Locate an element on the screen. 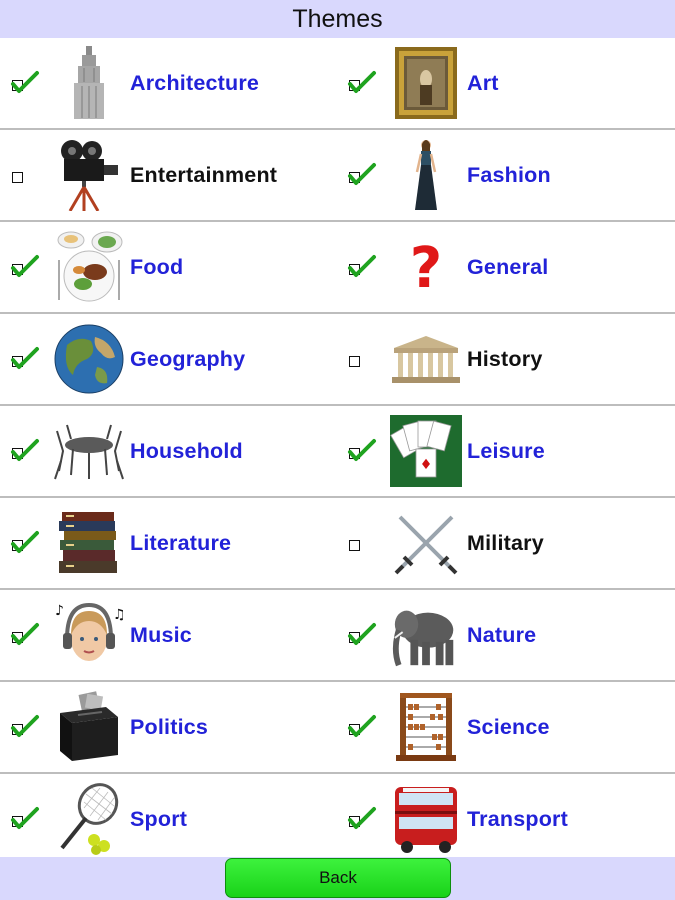 Image resolution: width=675 pixels, height=900 pixels. theme-checkbox-leisure is located at coordinates (362, 451).